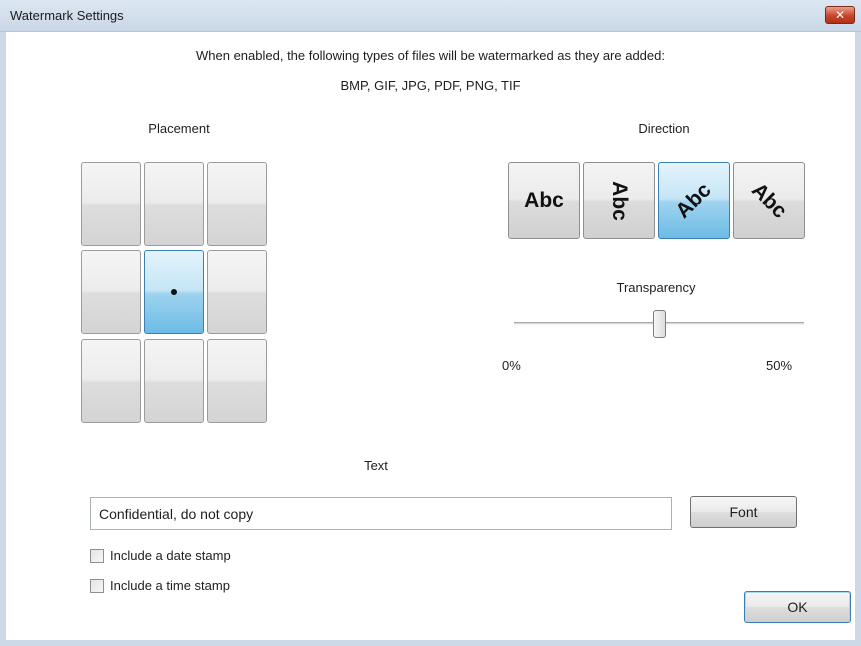  Describe the element at coordinates (656, 287) in the screenshot. I see `transparency-label: Transparency` at that location.